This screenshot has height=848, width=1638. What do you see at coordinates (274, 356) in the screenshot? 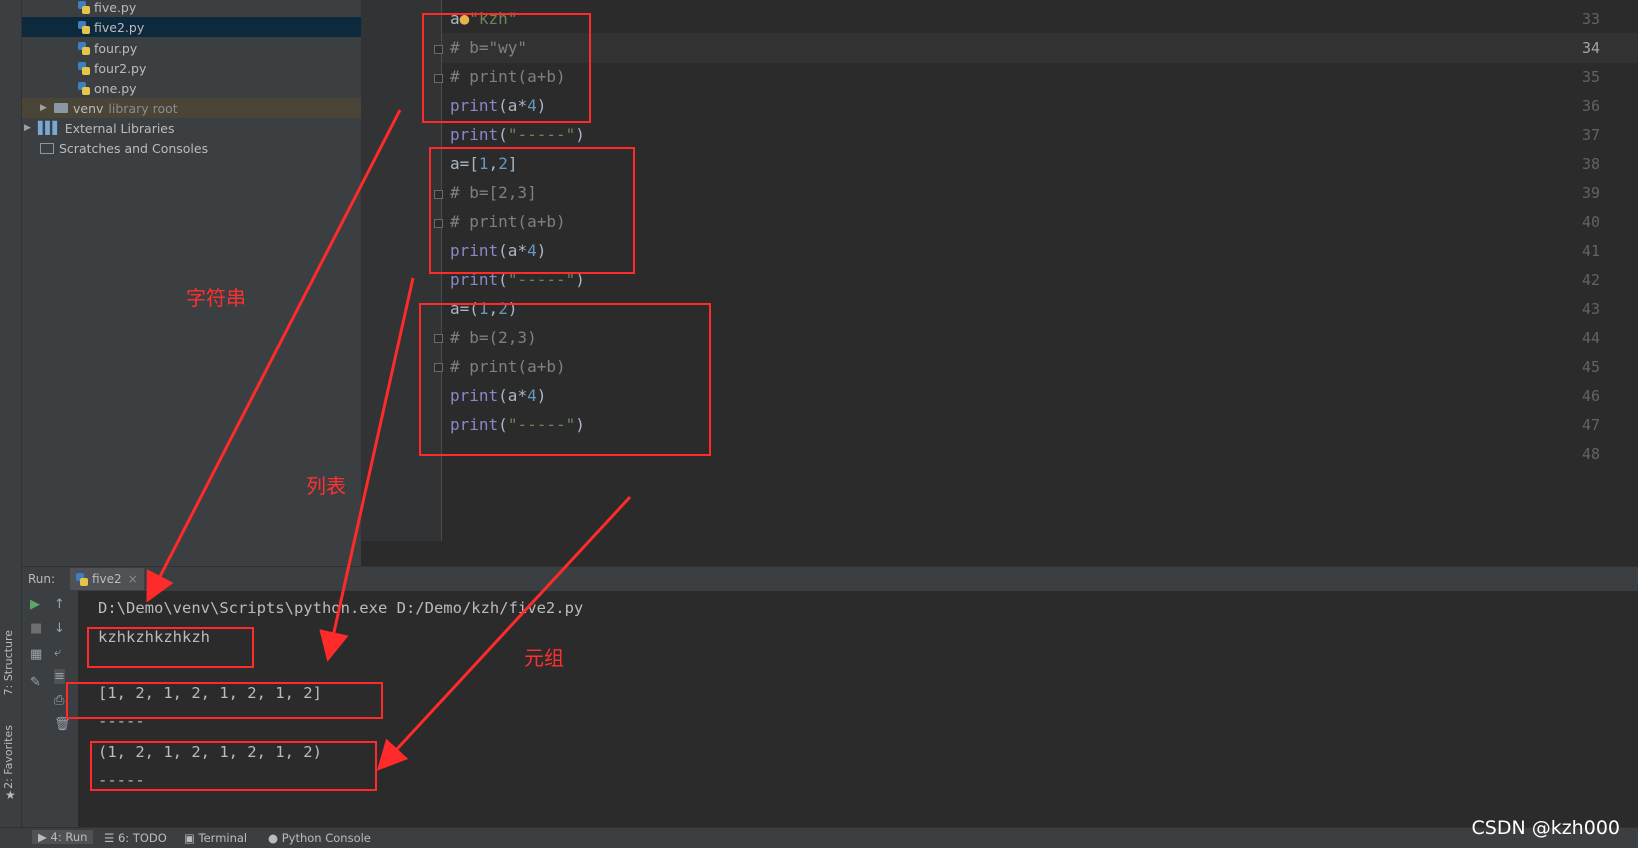
I see `arrow-string` at bounding box center [274, 356].